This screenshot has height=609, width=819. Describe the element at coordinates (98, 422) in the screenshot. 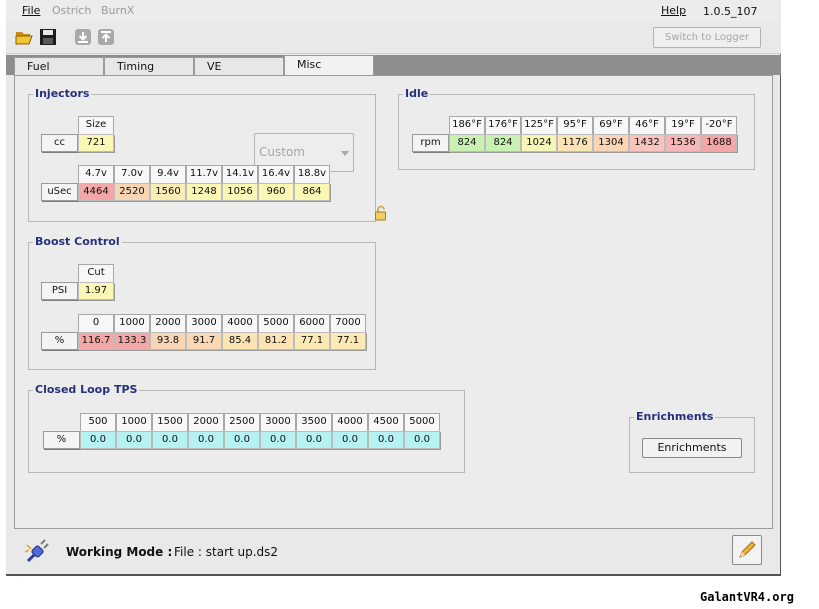

I see `closed-loop-percent-header-cell: 500` at that location.